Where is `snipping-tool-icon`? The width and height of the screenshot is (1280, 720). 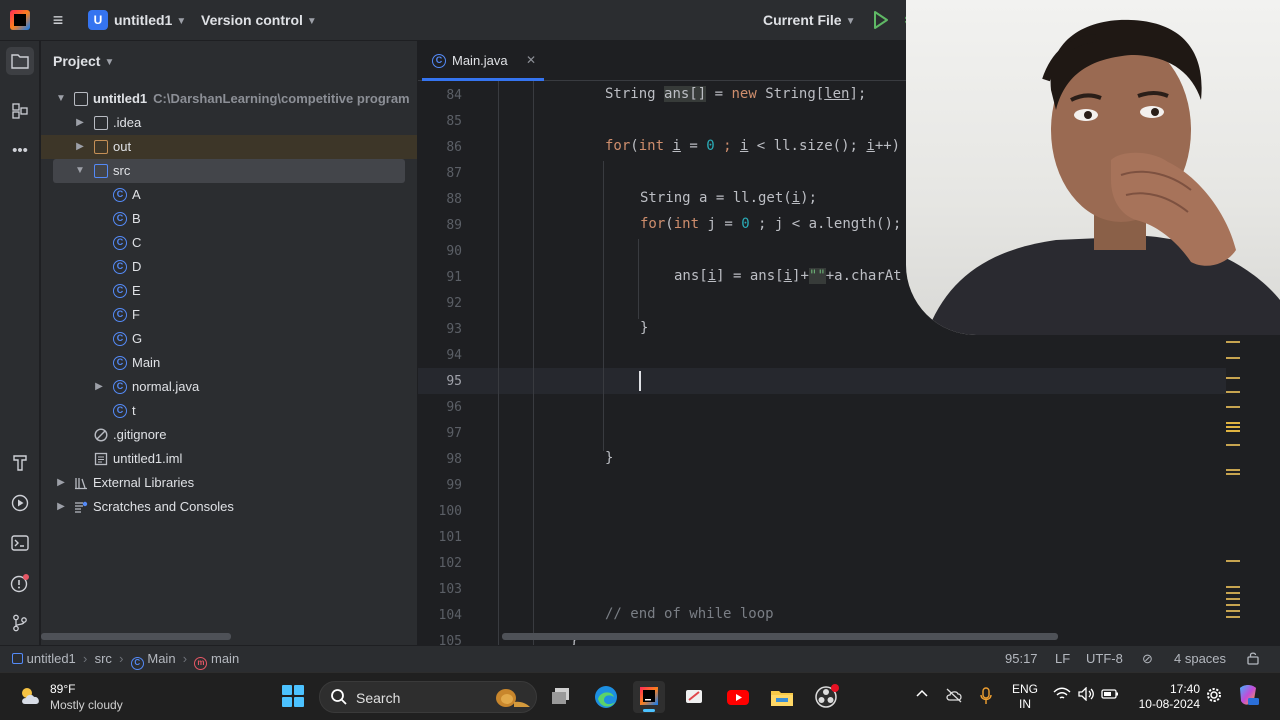 snipping-tool-icon is located at coordinates (694, 697).